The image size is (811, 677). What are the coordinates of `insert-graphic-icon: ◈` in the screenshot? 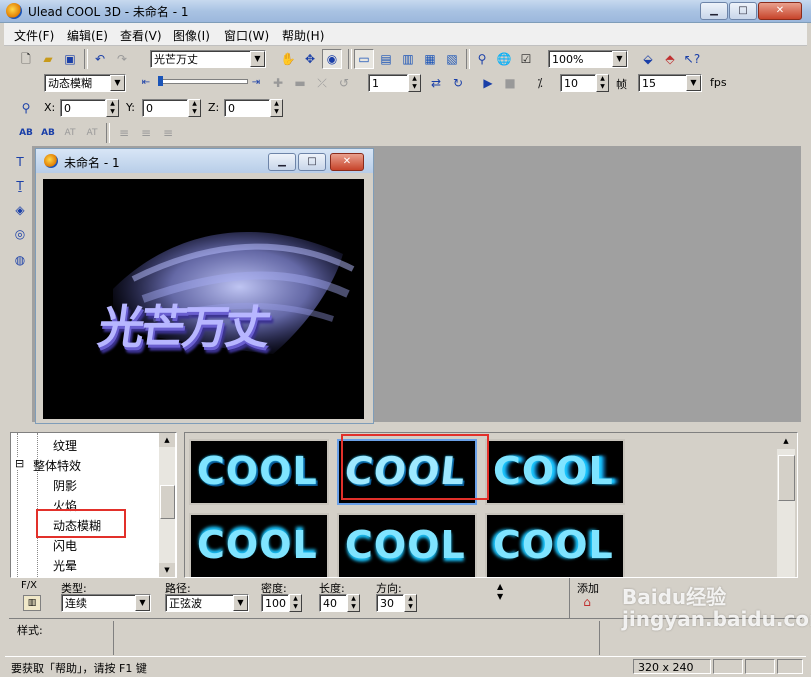 It's located at (20, 210).